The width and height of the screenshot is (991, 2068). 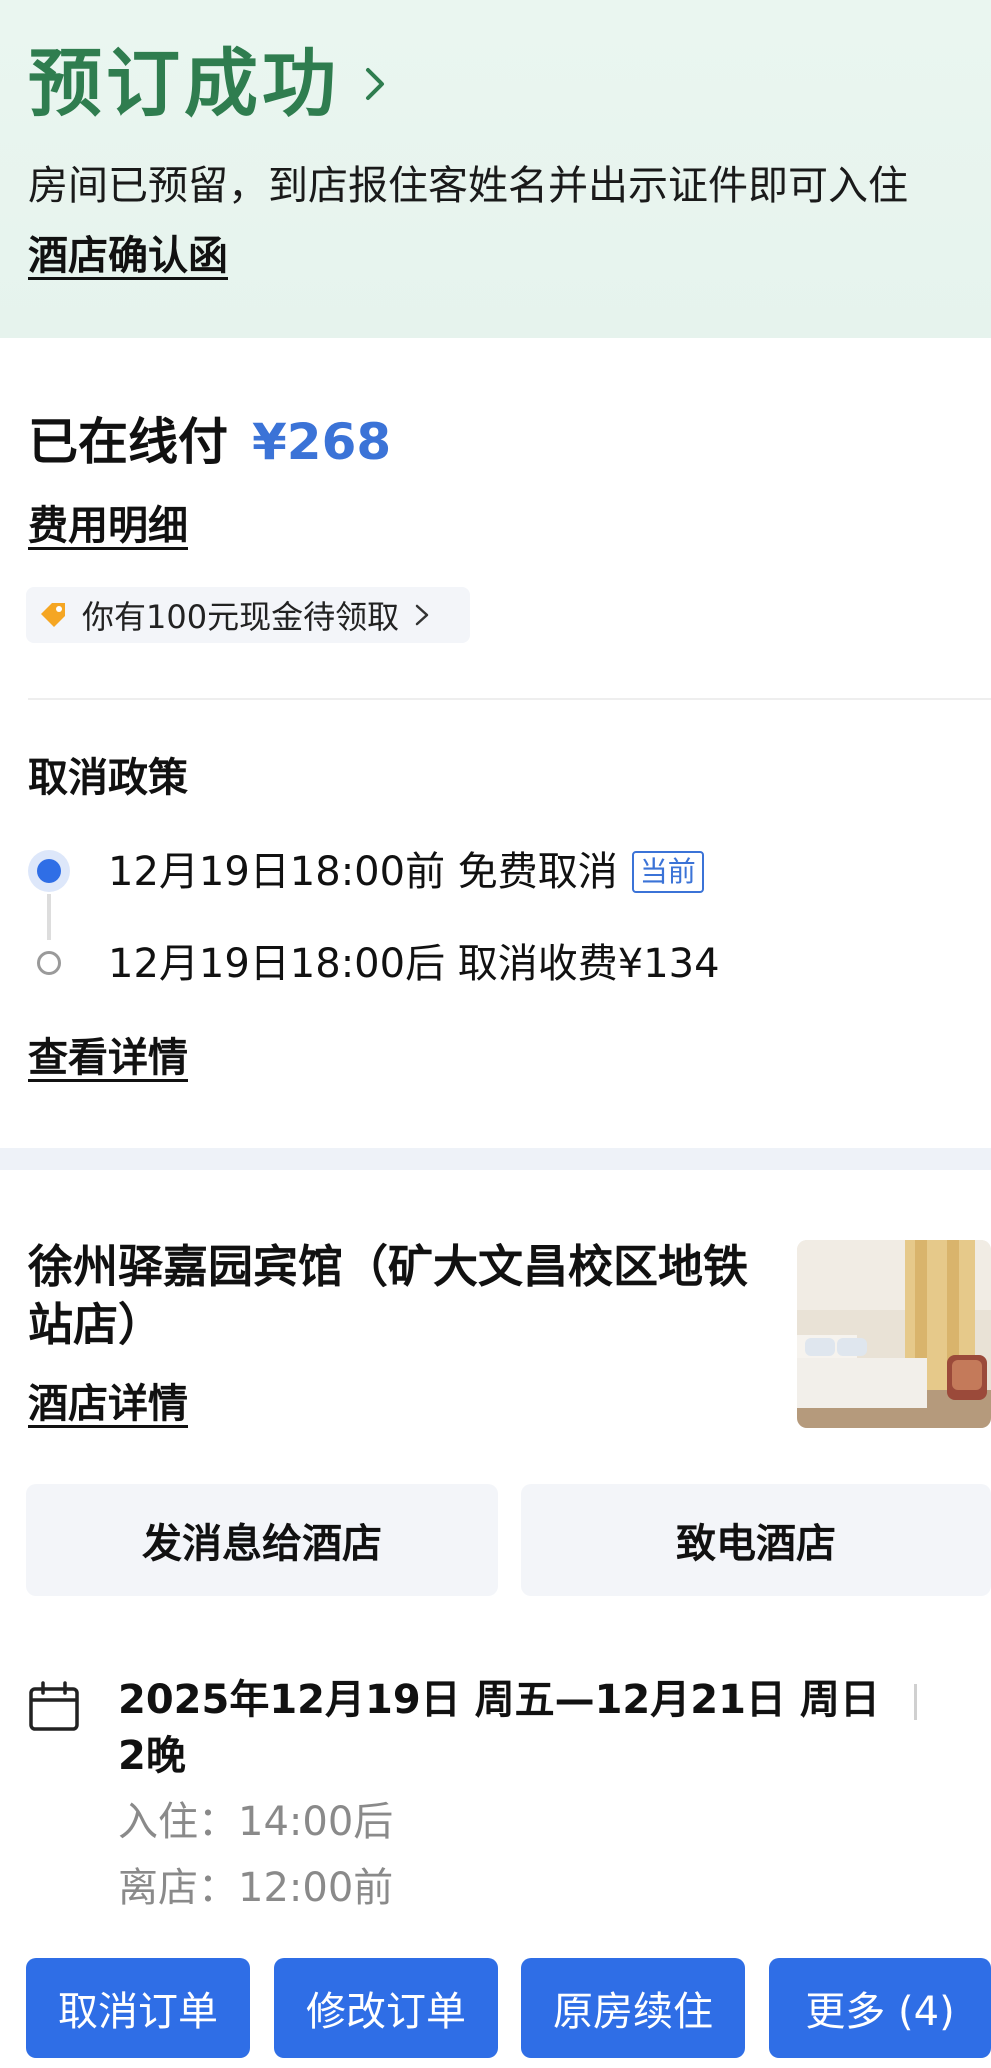 What do you see at coordinates (398, 1296) in the screenshot?
I see `hotel-name: 徐州驿嘉园宾馆（矿大文昌校区地铁站店）` at bounding box center [398, 1296].